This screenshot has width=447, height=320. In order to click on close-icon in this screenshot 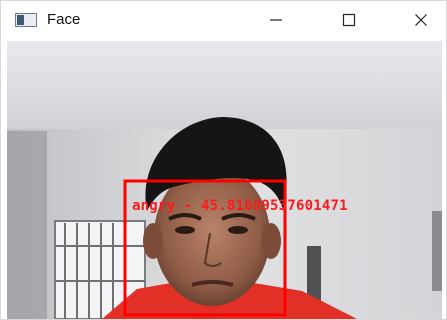, I will do `click(421, 20)`.